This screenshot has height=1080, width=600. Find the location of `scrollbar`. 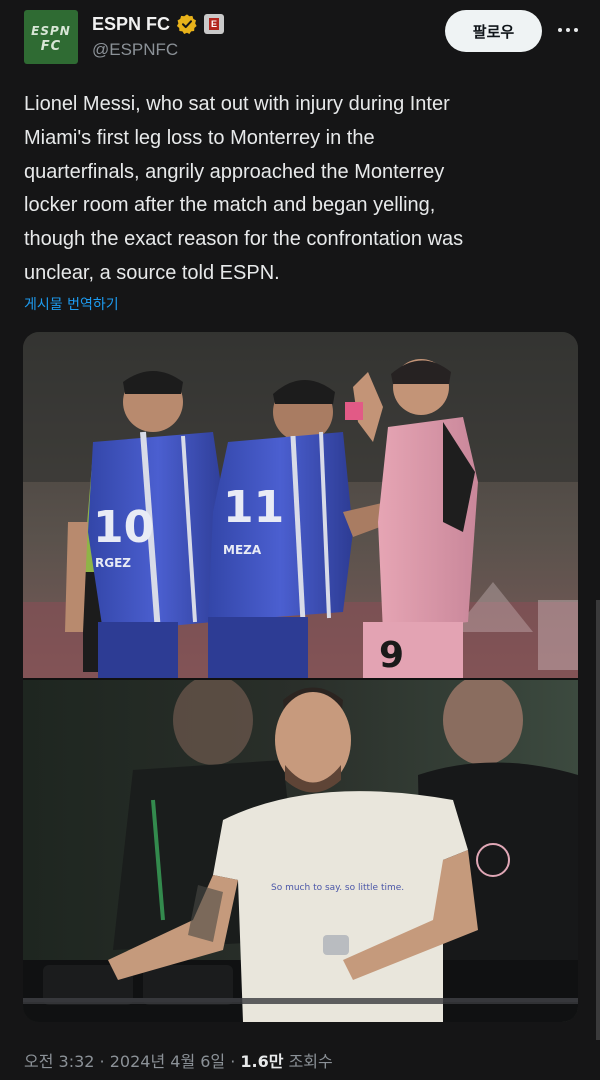

scrollbar is located at coordinates (598, 820).